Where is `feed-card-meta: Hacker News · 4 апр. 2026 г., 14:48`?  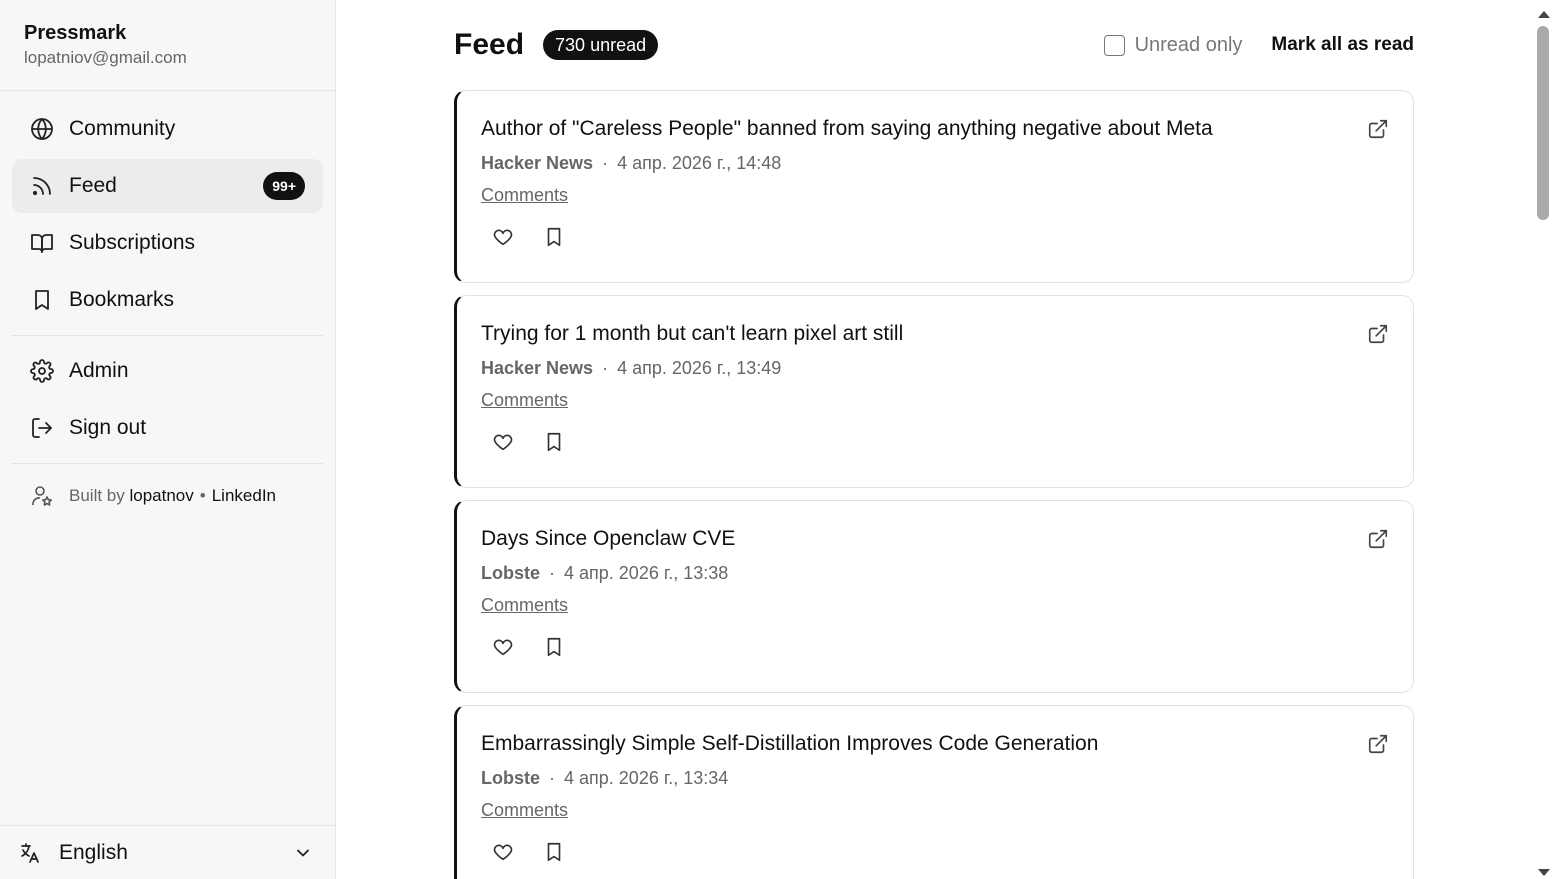 feed-card-meta: Hacker News · 4 апр. 2026 г., 14:48 is located at coordinates (935, 163).